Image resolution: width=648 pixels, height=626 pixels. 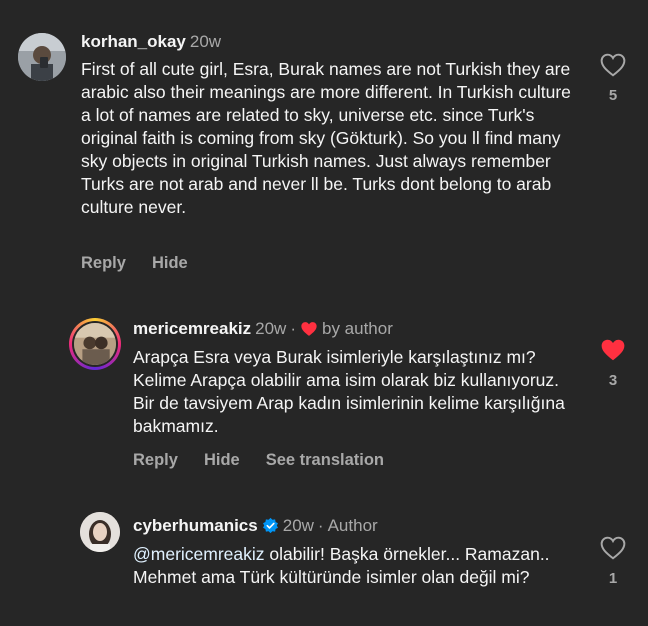 I want to click on like-control: 1, so click(x=613, y=561).